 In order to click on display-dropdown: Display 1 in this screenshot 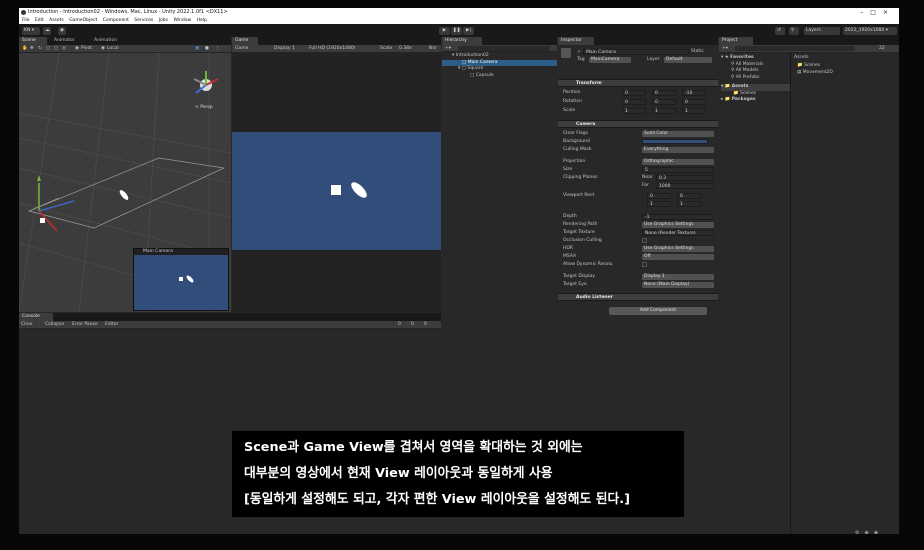, I will do `click(284, 49)`.